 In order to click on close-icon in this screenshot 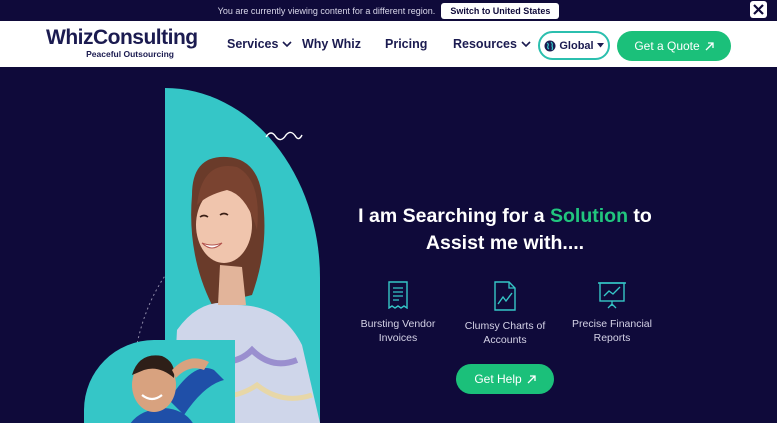, I will do `click(758, 9)`.